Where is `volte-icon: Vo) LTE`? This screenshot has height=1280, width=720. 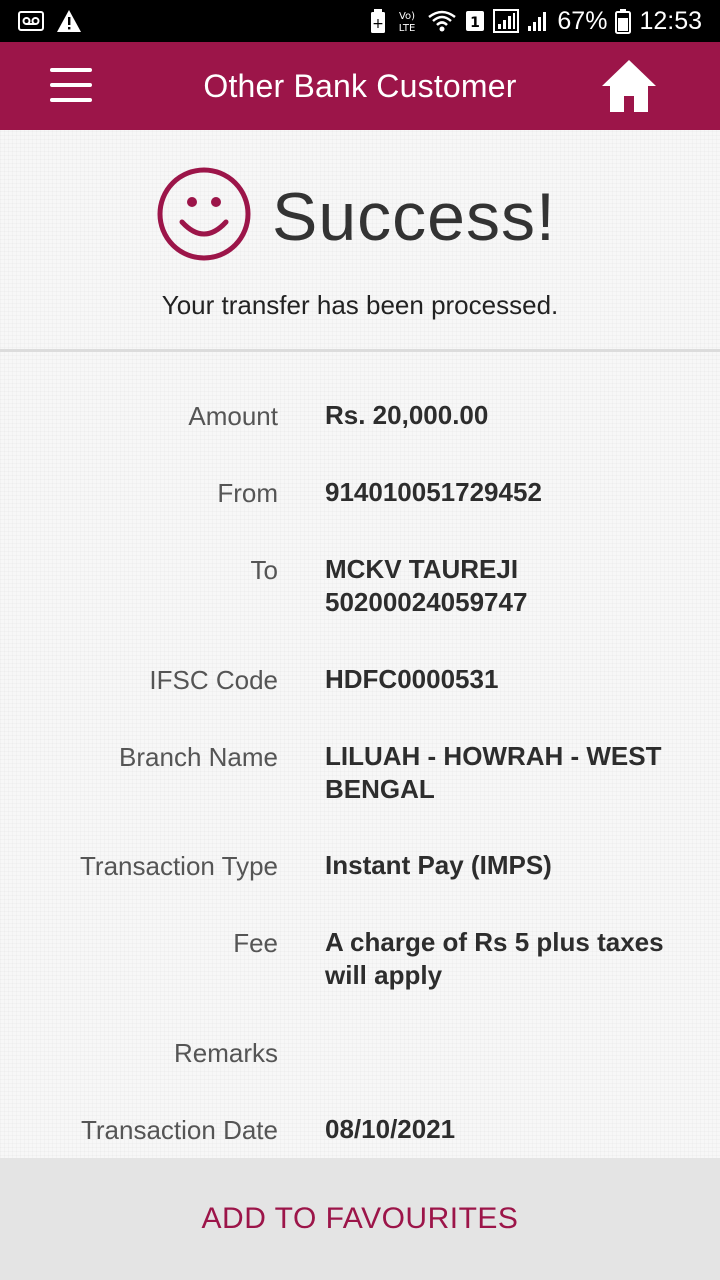 volte-icon: Vo) LTE is located at coordinates (407, 21).